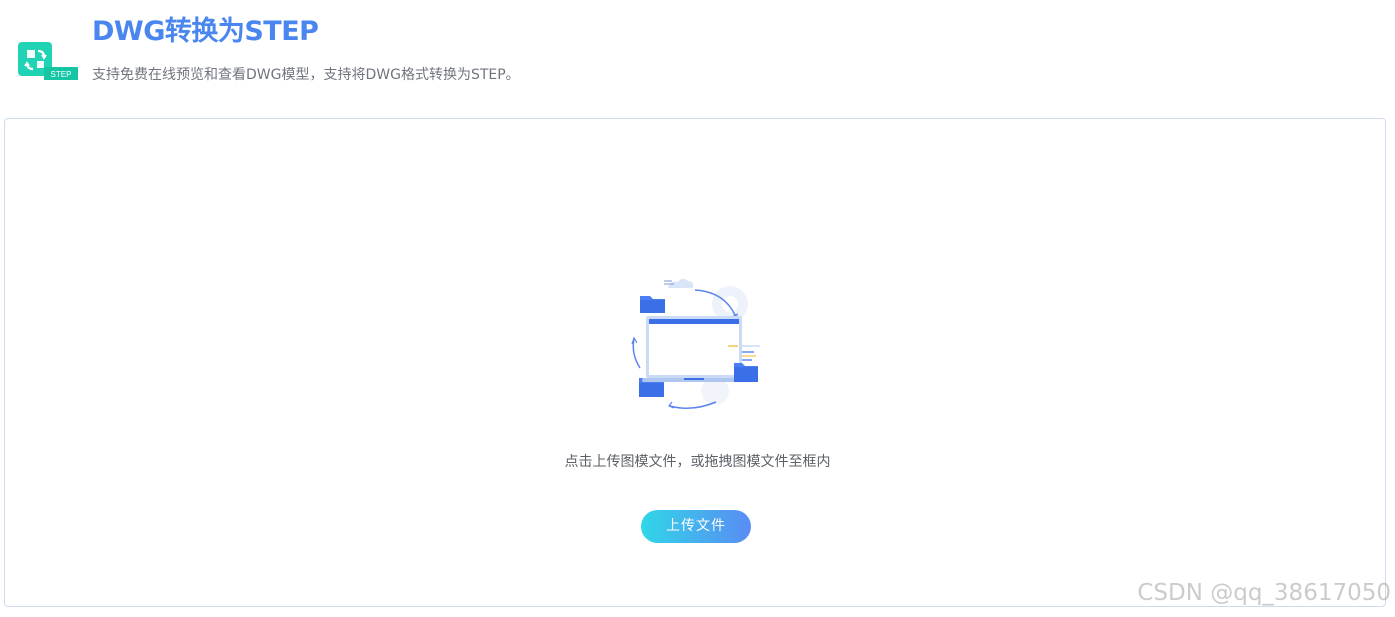  I want to click on convert-arrows-icon: STEP, so click(48, 61).